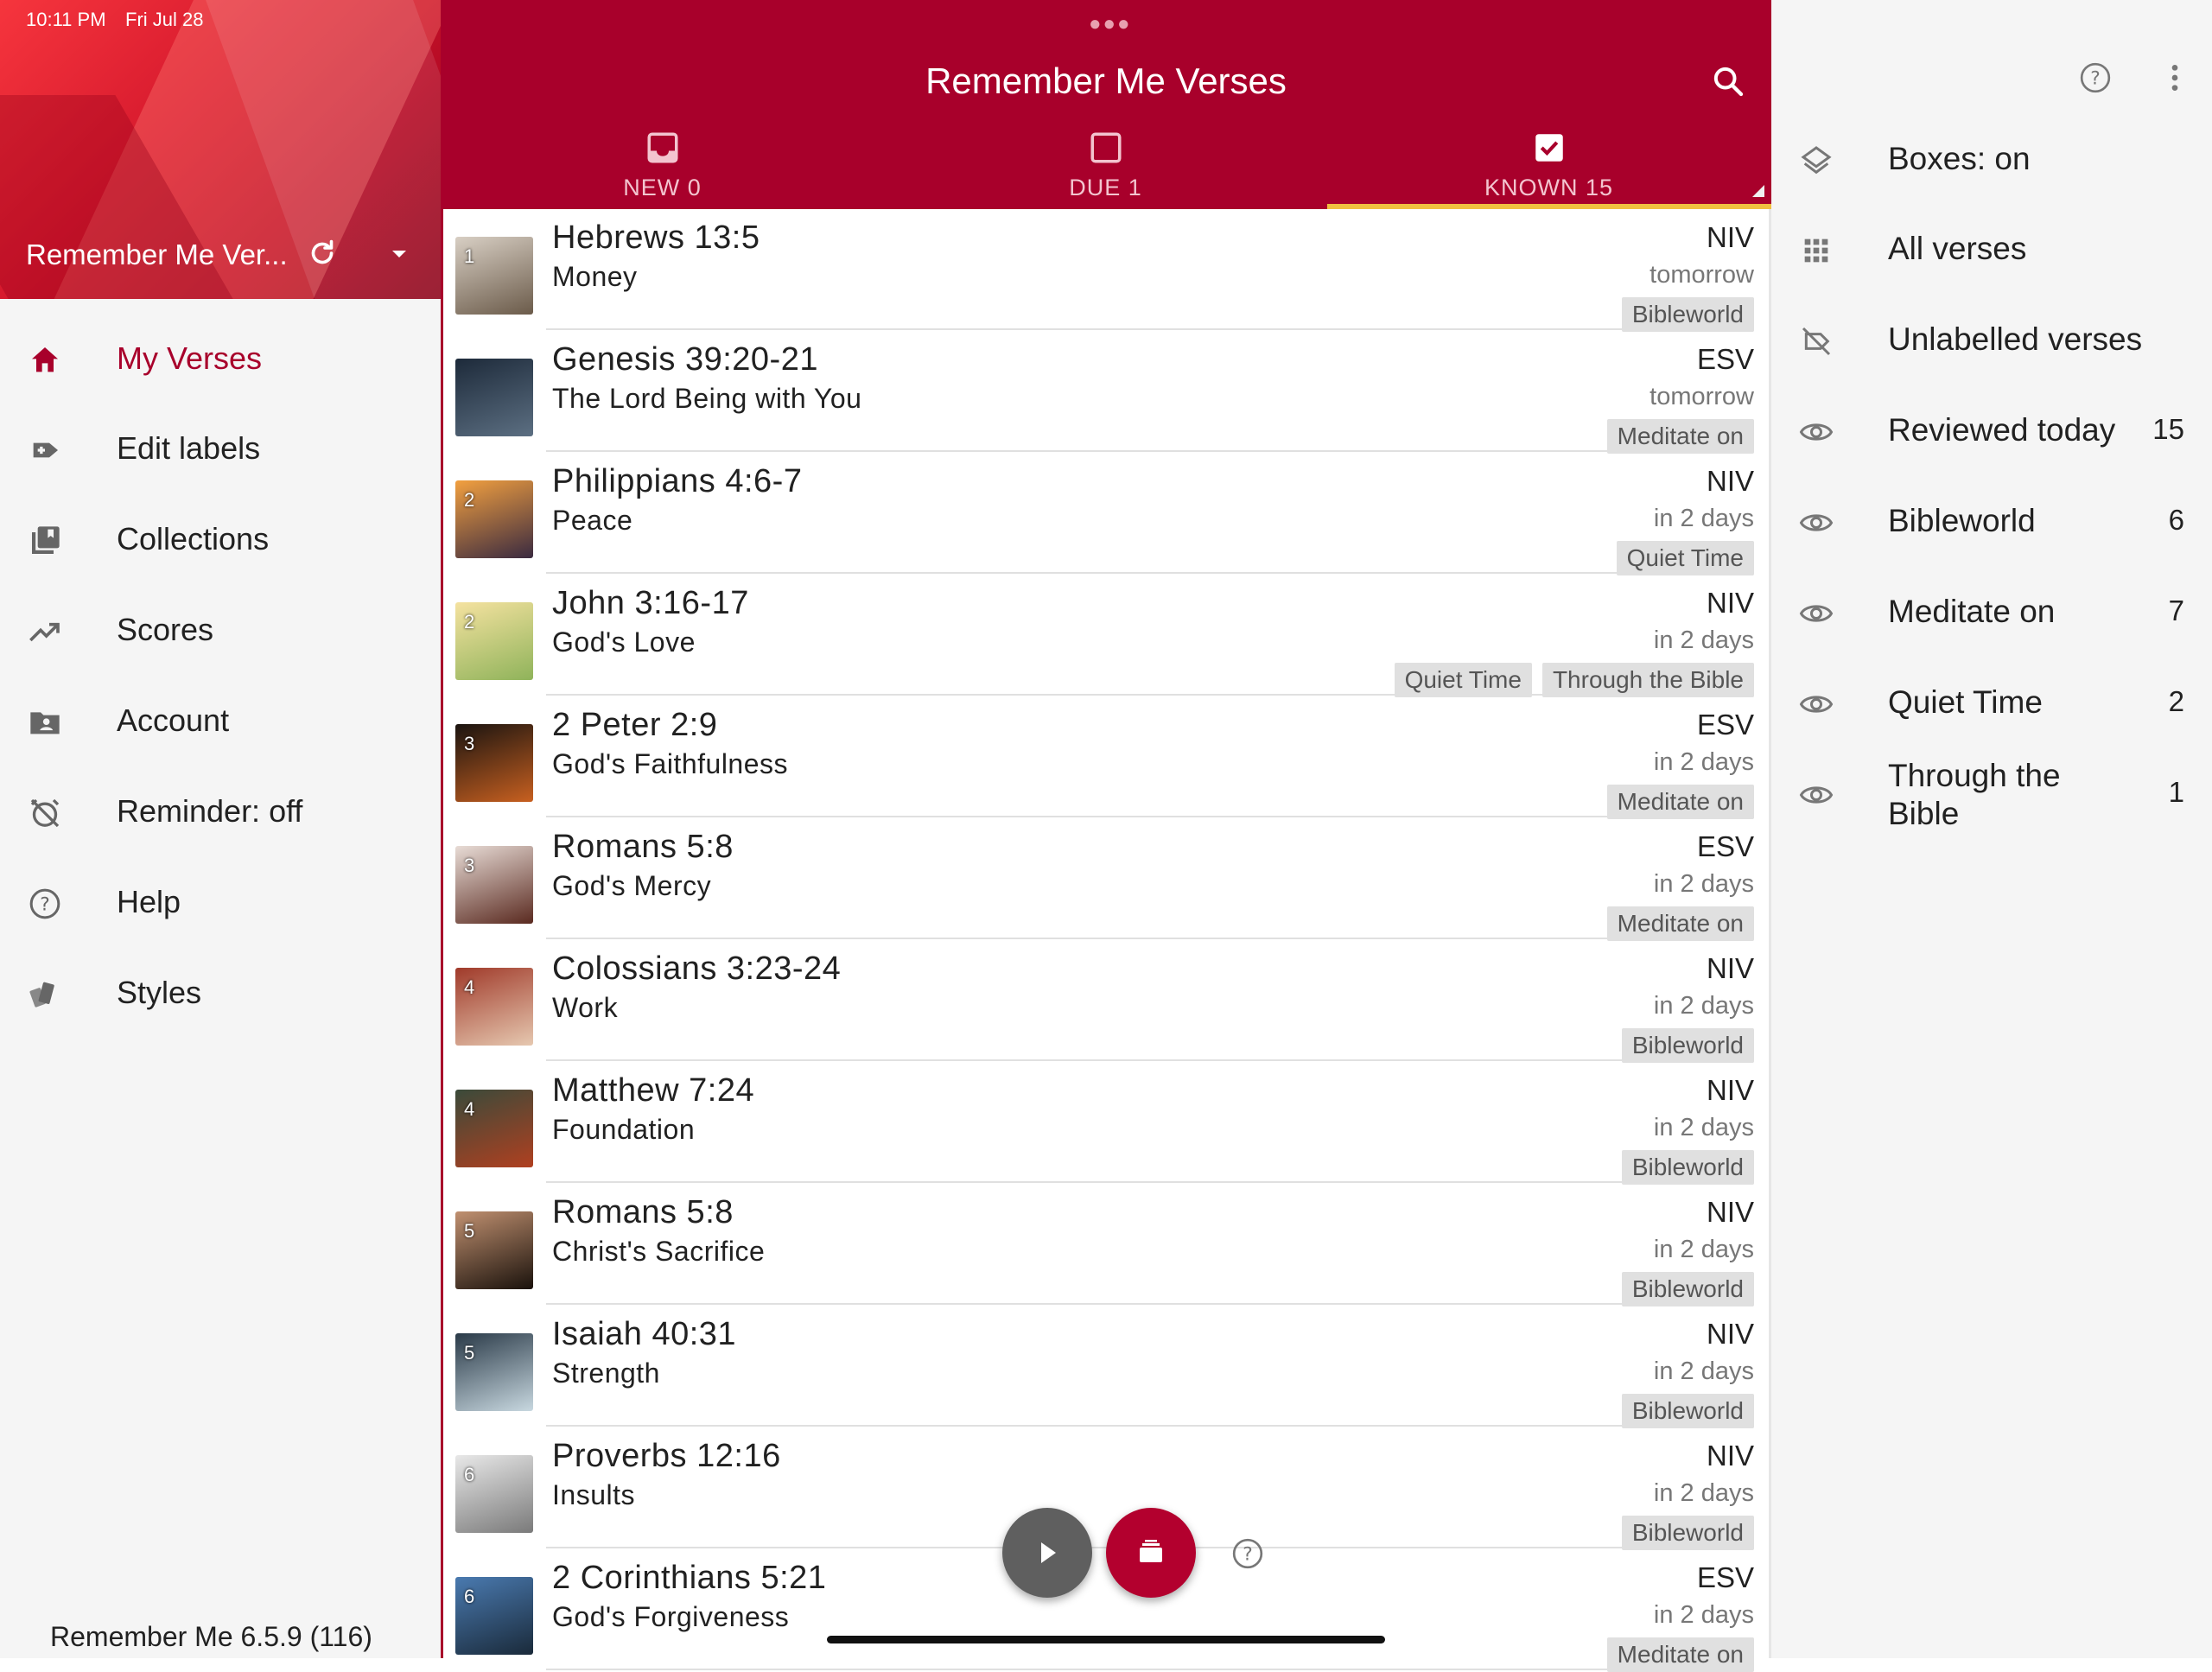 The width and height of the screenshot is (2212, 1672). What do you see at coordinates (1991, 432) in the screenshot?
I see `filter-item: Reviewed today 15` at bounding box center [1991, 432].